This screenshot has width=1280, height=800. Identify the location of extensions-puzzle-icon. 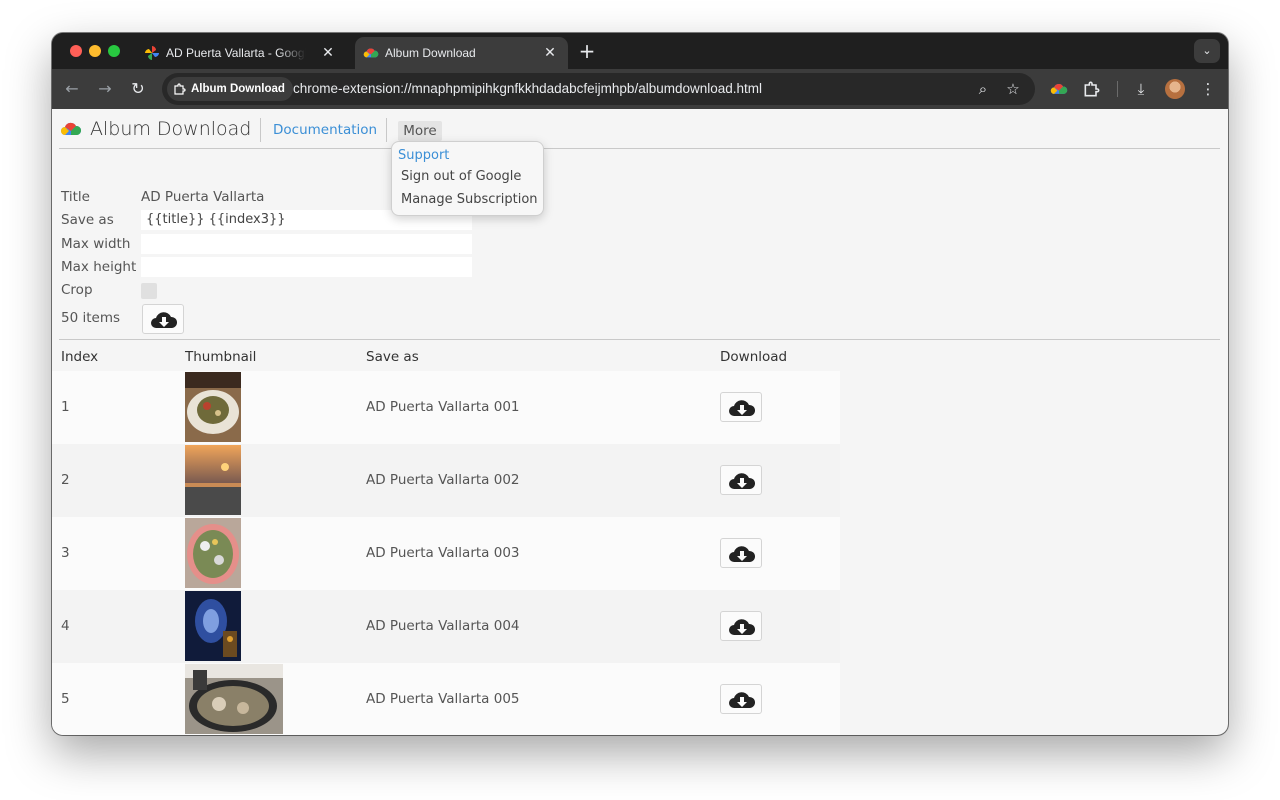
(1092, 89).